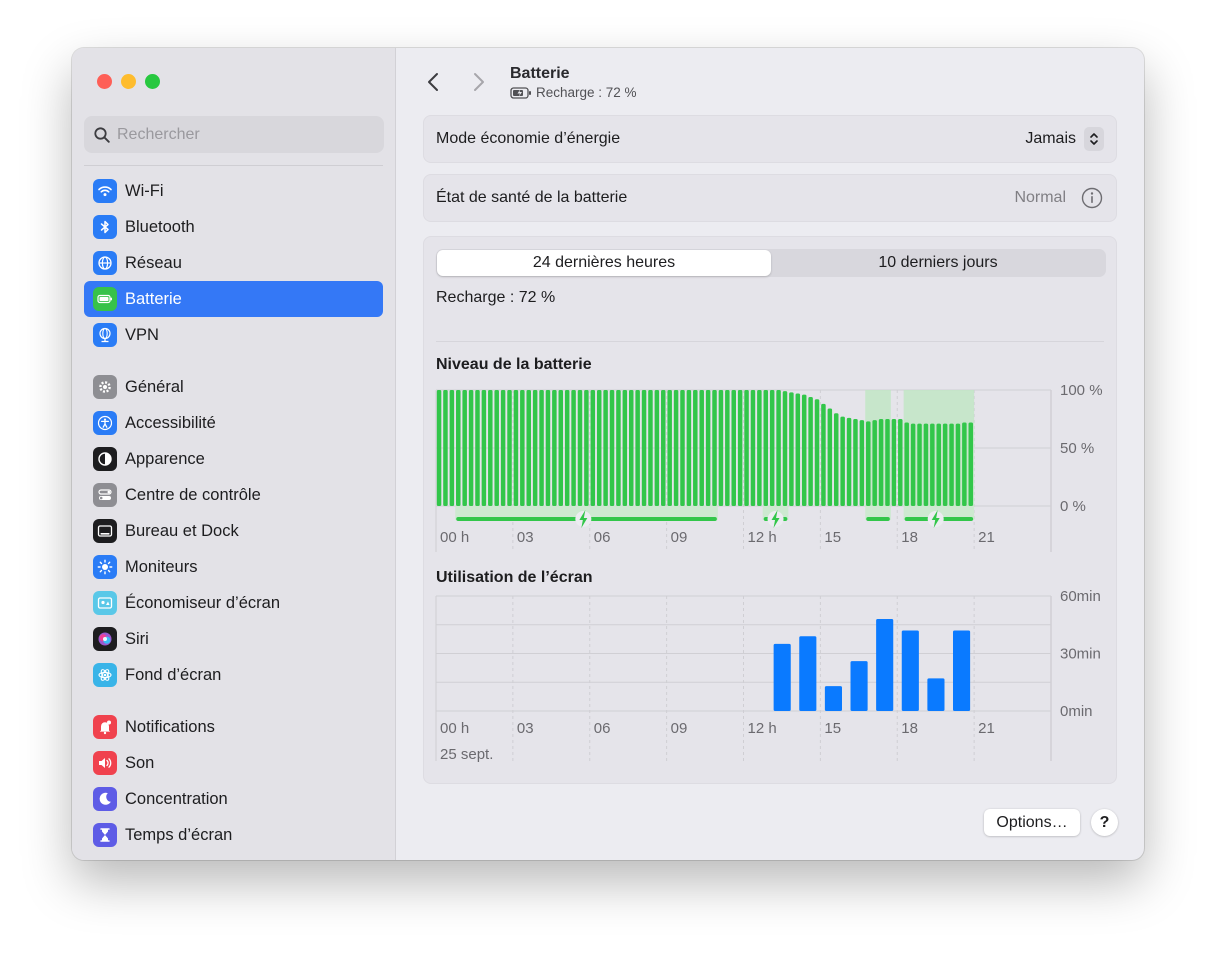  Describe the element at coordinates (105, 639) in the screenshot. I see `siri-icon` at that location.